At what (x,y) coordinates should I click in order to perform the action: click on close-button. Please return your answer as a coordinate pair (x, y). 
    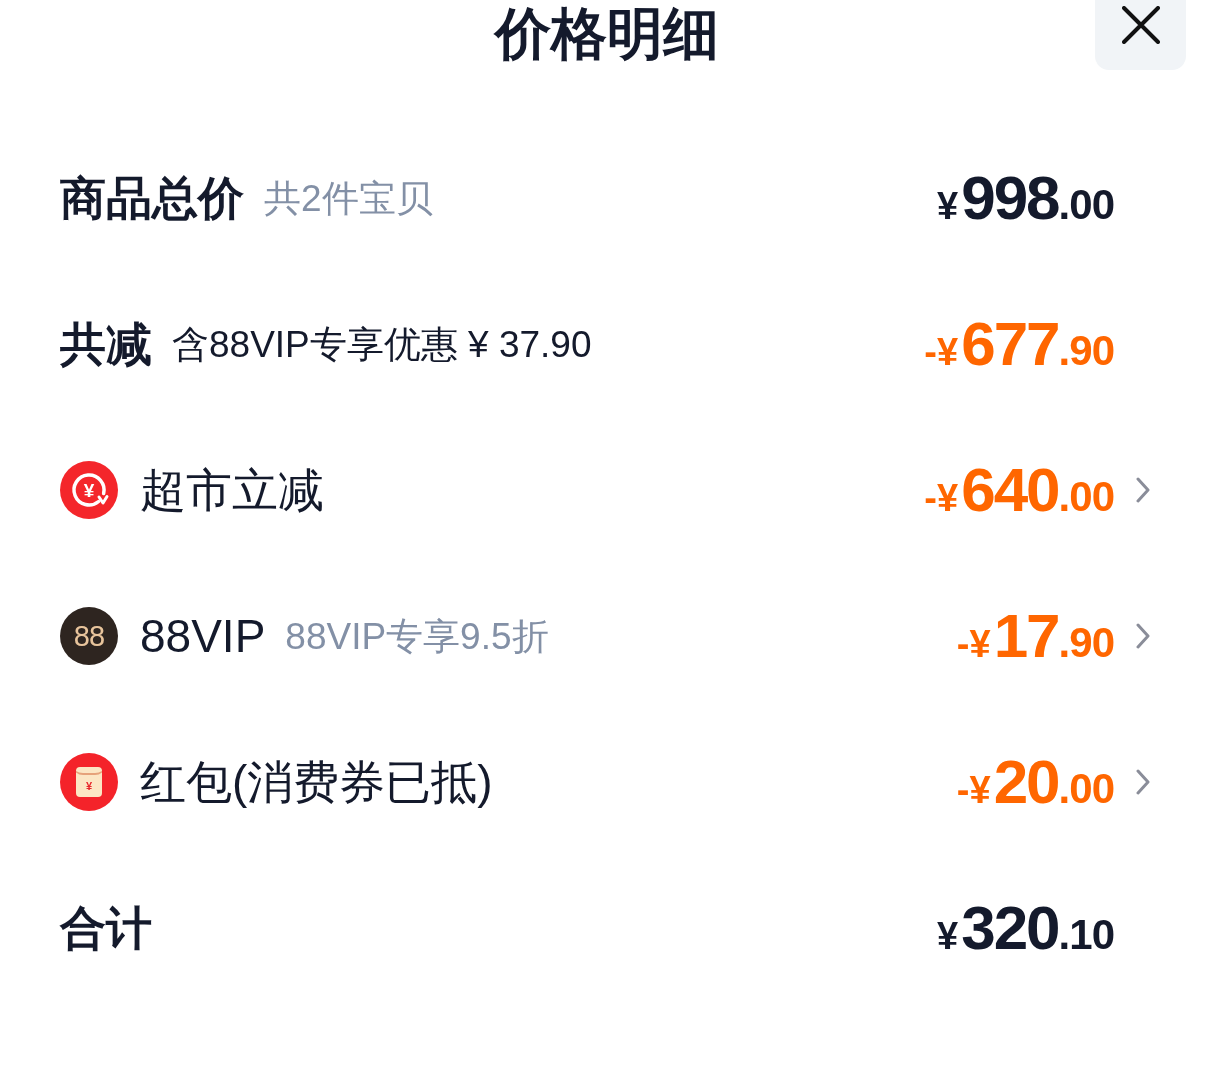
    Looking at the image, I should click on (1140, 35).